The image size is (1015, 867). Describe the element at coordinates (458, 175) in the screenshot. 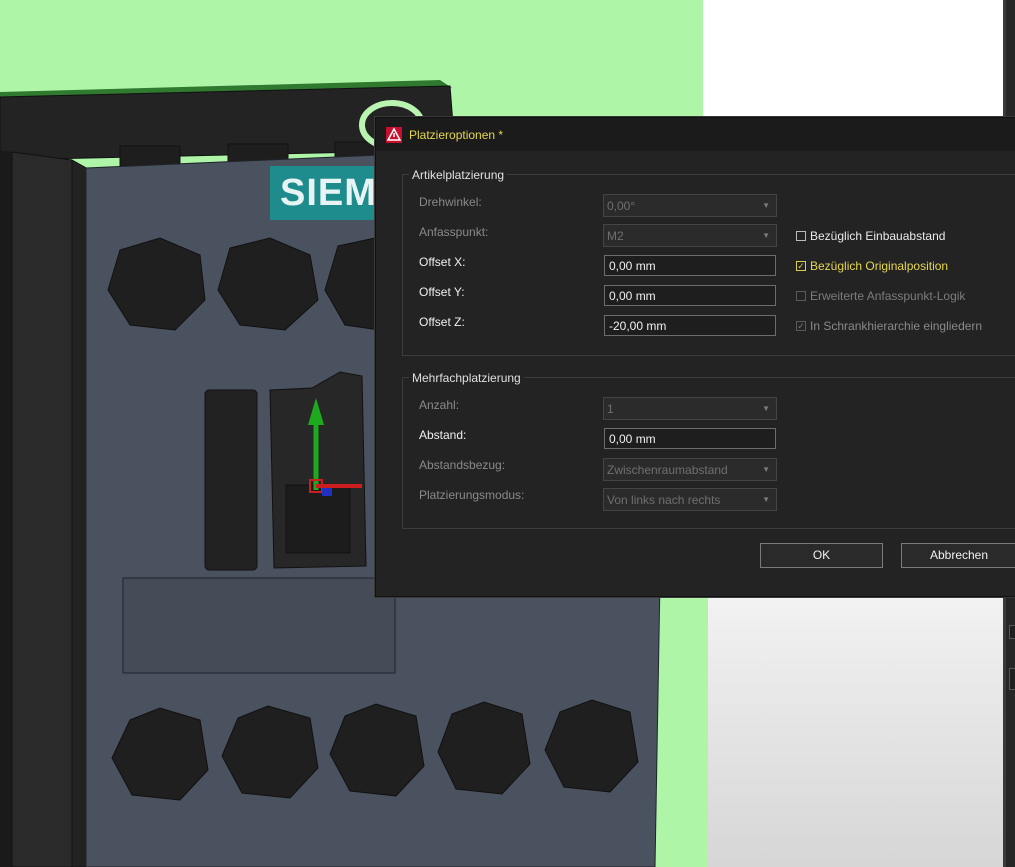

I see `group-title-artikel: Artikelplatzierung` at that location.